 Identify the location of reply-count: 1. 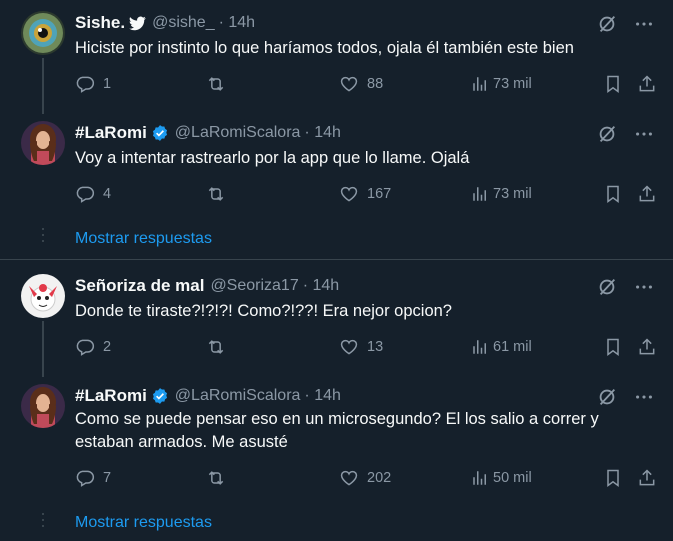
(107, 84).